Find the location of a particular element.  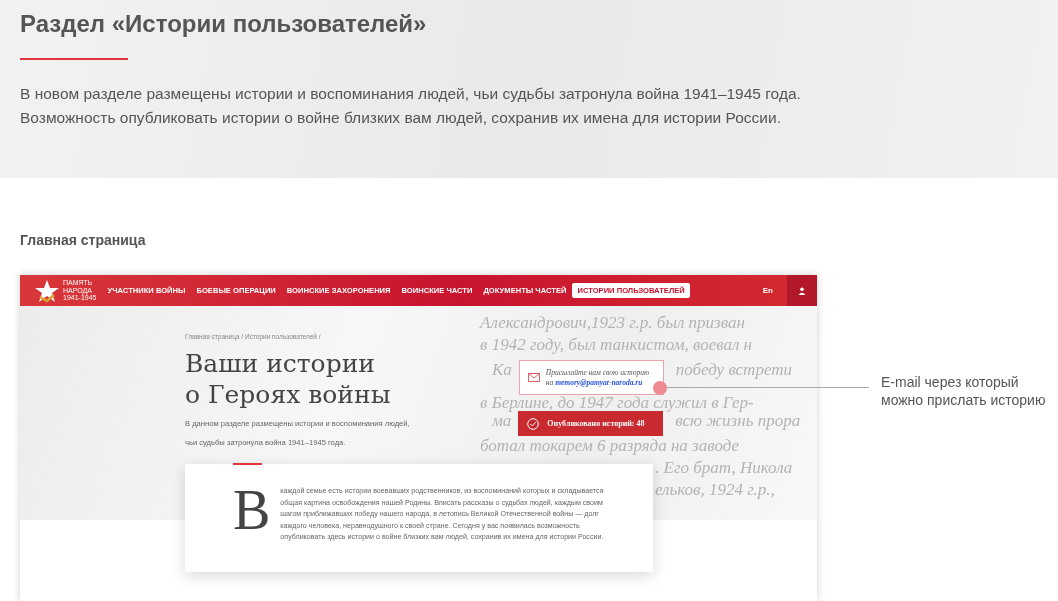

user-icon is located at coordinates (802, 290).